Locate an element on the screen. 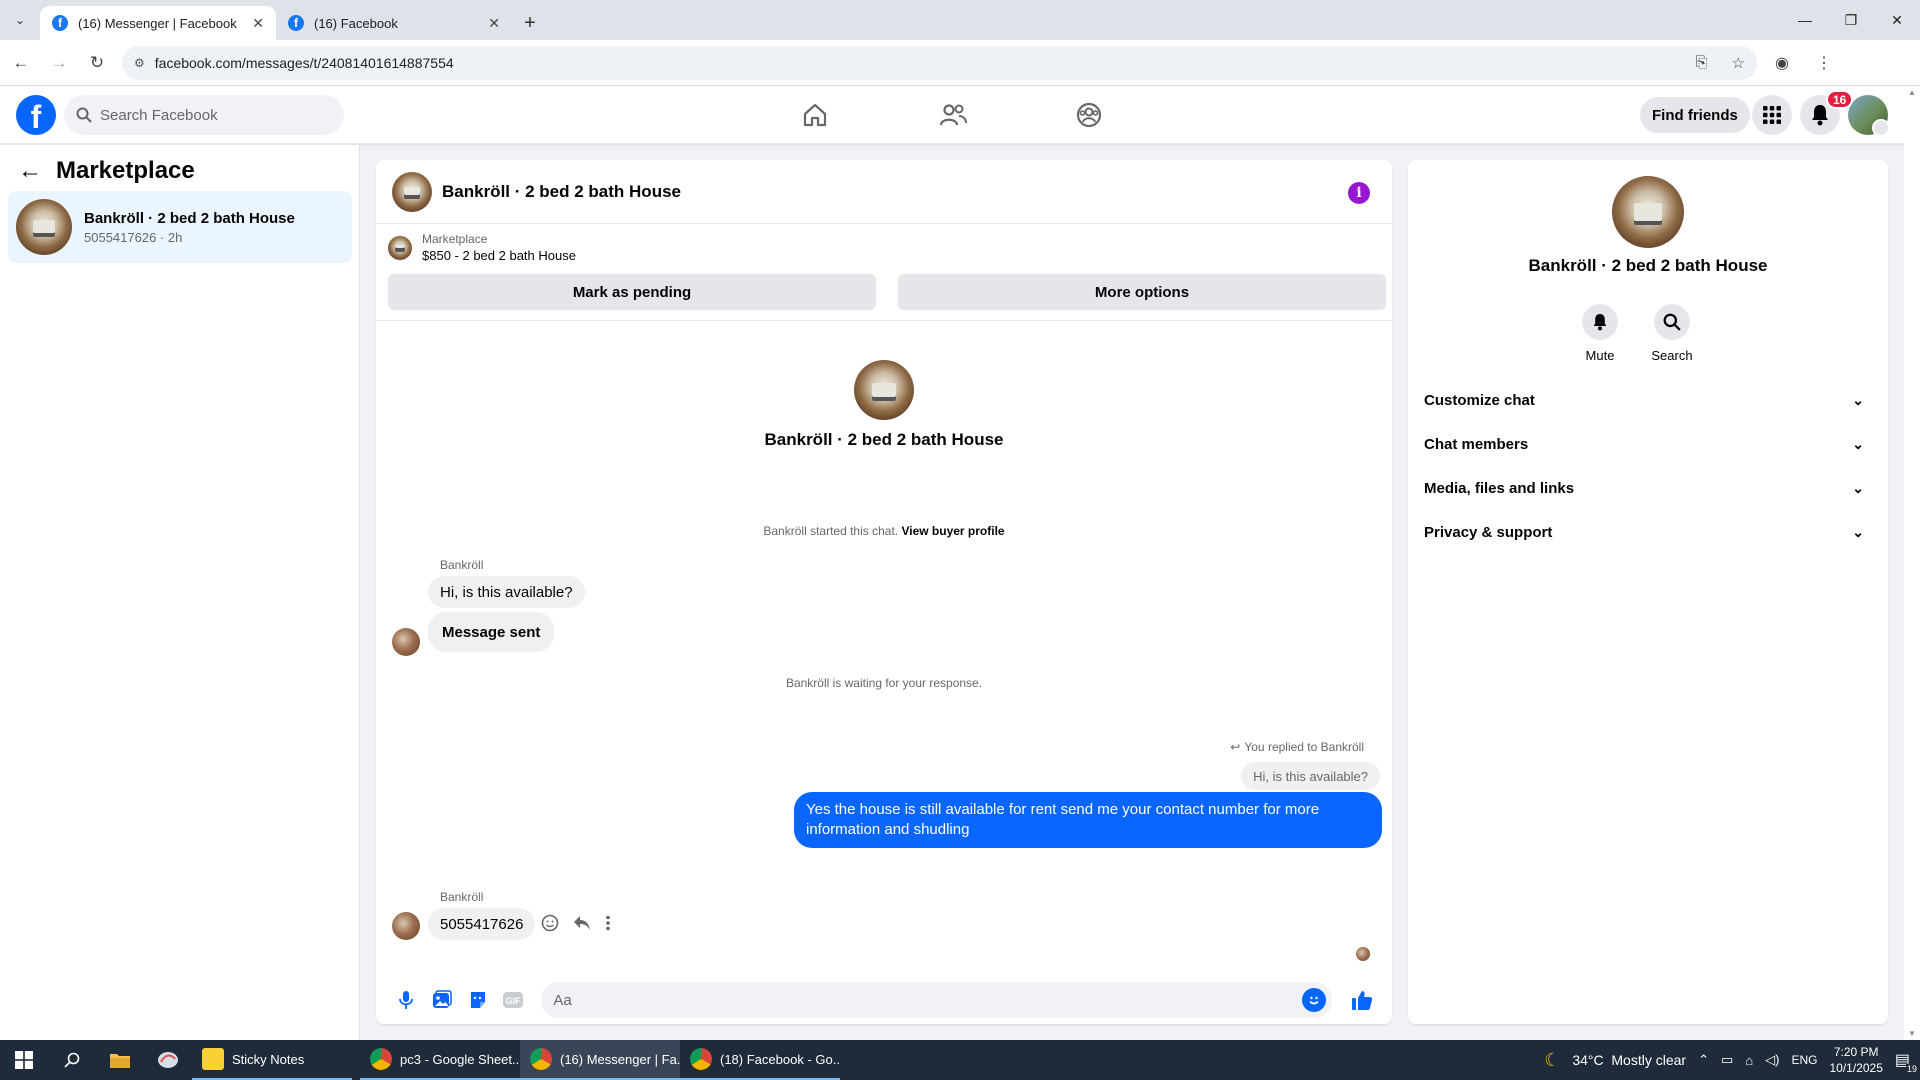 The width and height of the screenshot is (1920, 1080). volume-icon: ◁) is located at coordinates (1772, 1060).